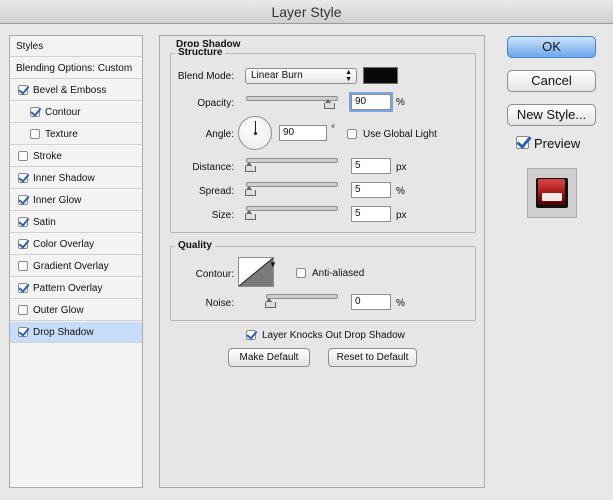 This screenshot has width=613, height=500. What do you see at coordinates (63, 112) in the screenshot?
I see `sidebar-item-label: Contour` at bounding box center [63, 112].